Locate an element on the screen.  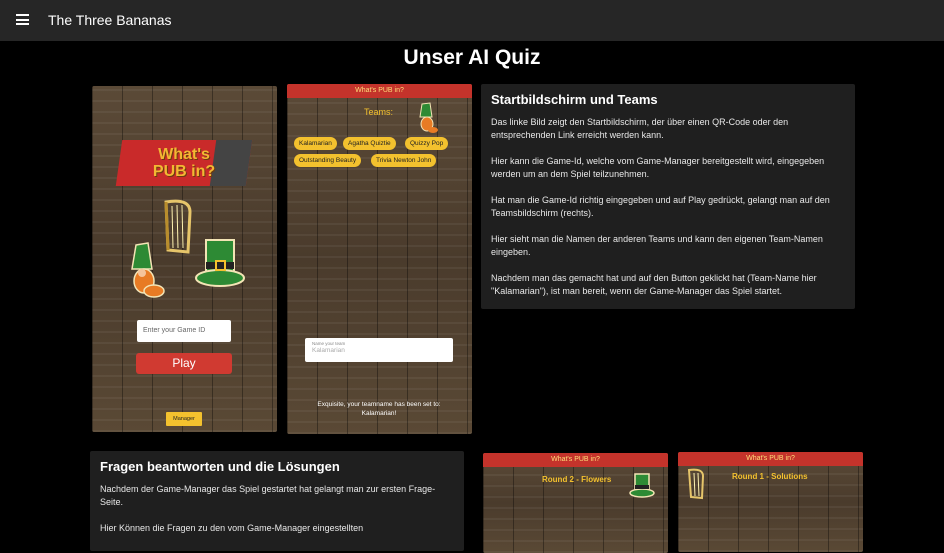
app-title: The Three Bananas is located at coordinates (110, 20).